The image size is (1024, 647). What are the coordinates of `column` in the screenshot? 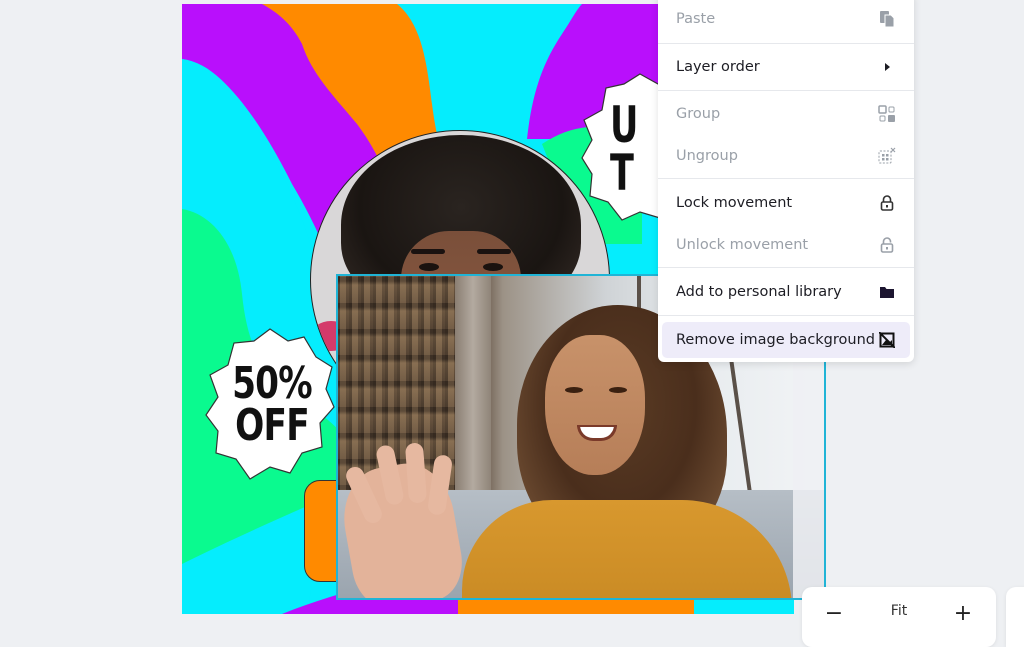 It's located at (473, 390).